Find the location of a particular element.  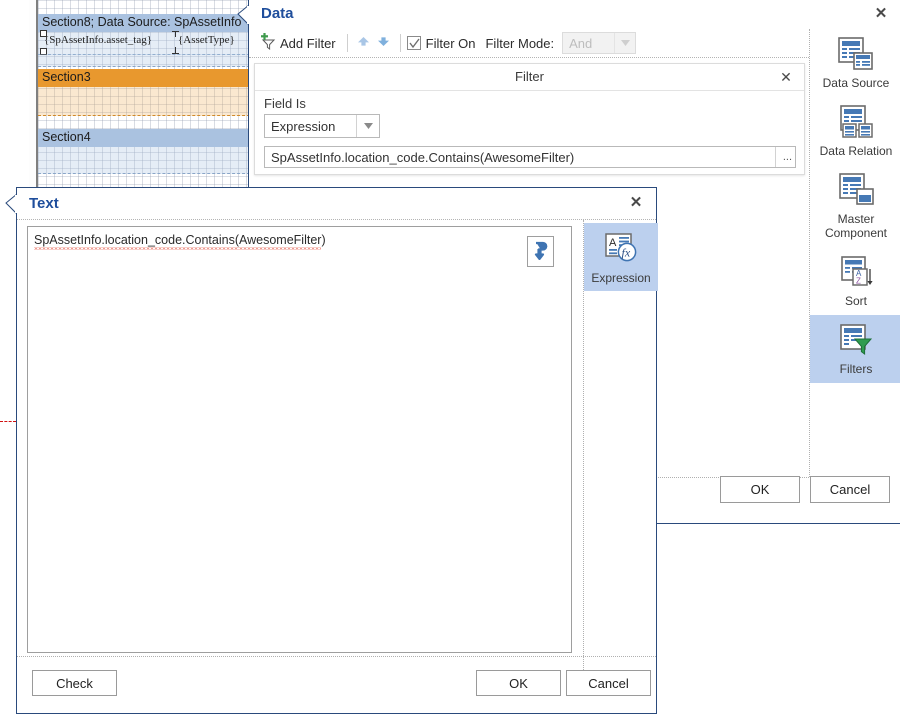

add-filter-icon is located at coordinates (268, 43).